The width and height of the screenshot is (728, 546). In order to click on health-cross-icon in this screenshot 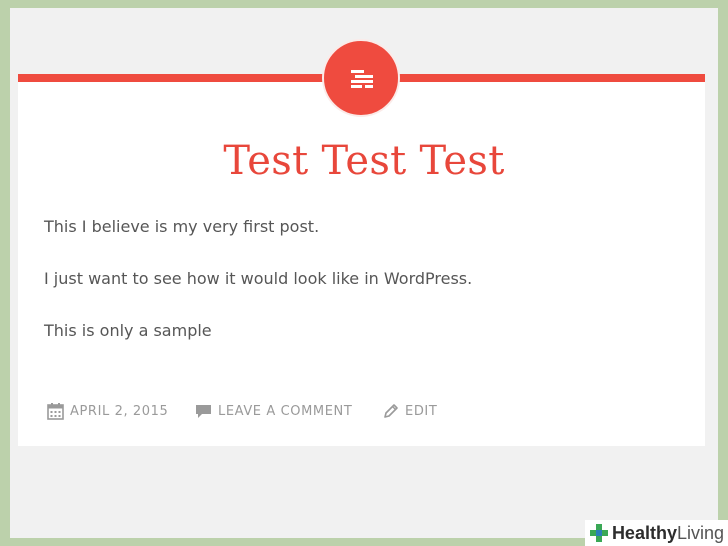, I will do `click(598, 533)`.